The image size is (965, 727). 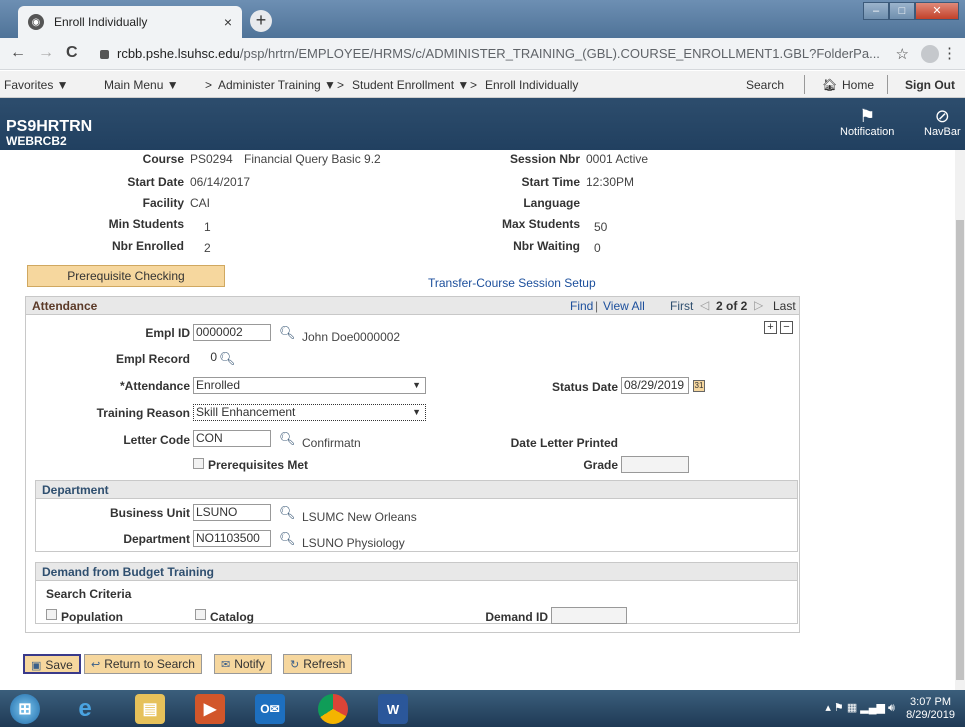 What do you see at coordinates (655, 385) in the screenshot?
I see `status-date-field: 08/29/2019` at bounding box center [655, 385].